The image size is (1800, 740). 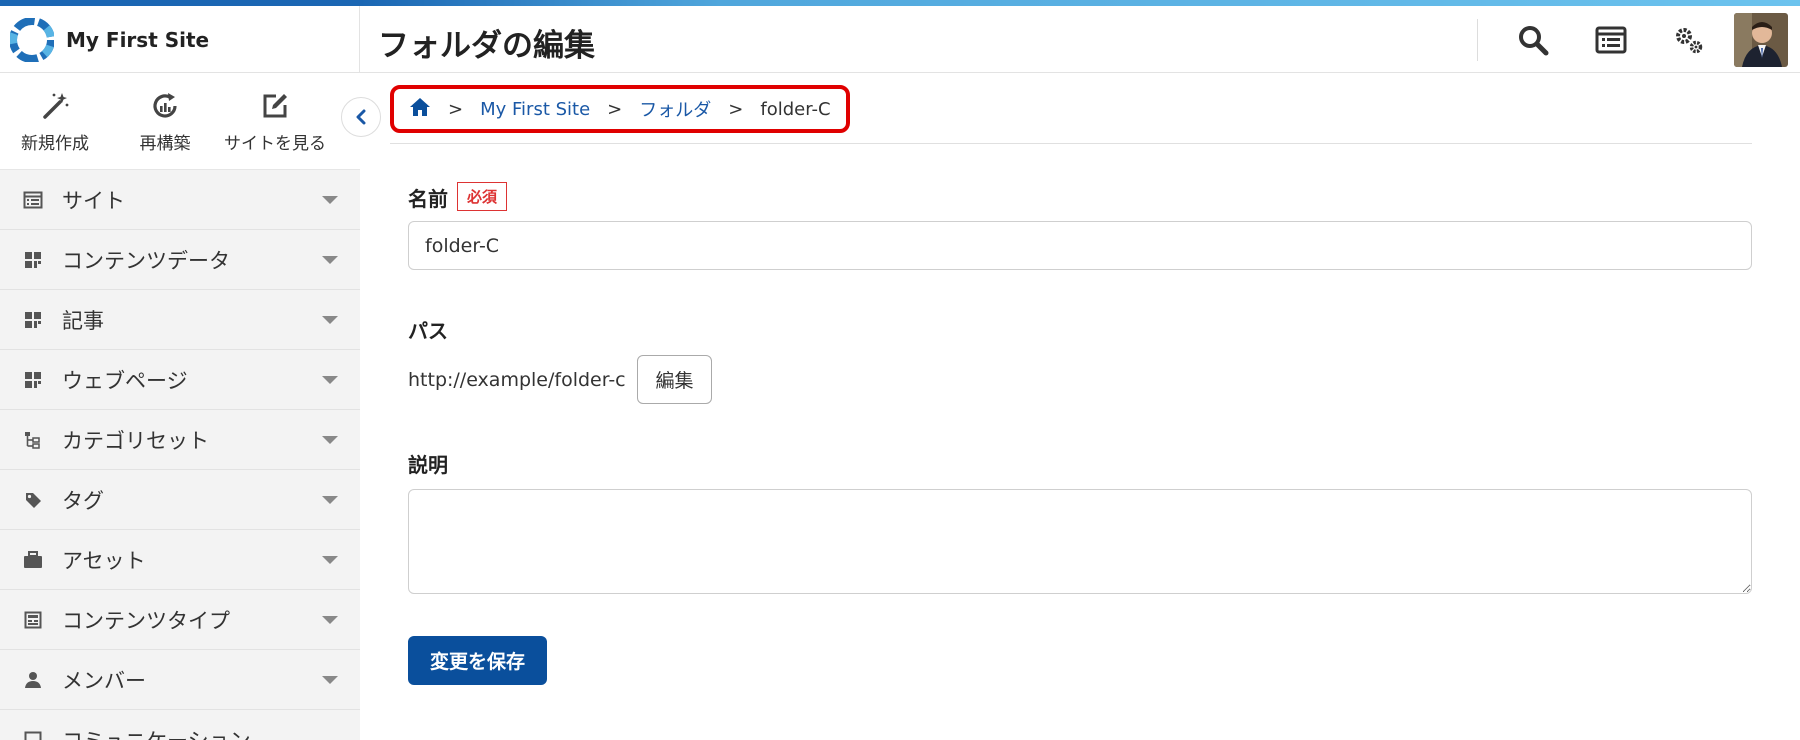 I want to click on breadcrumb-site-link: My First Site, so click(x=535, y=109).